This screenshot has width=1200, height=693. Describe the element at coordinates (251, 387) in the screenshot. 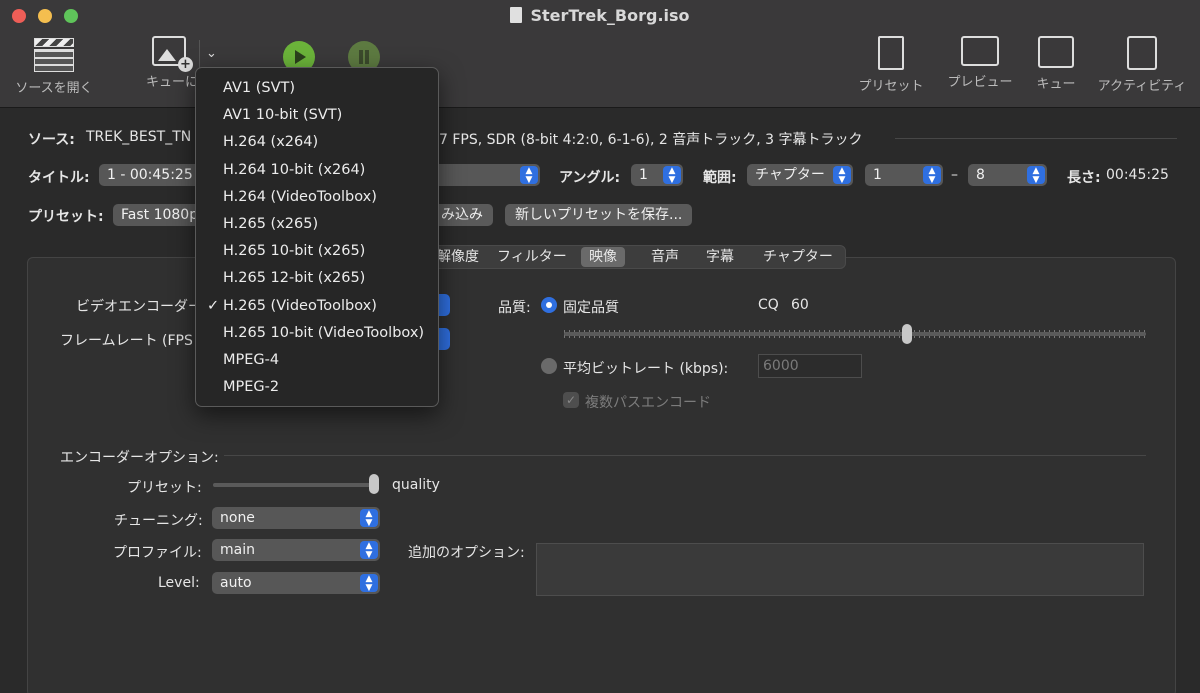

I see `encoder-menu-item-label: MPEG-2` at that location.